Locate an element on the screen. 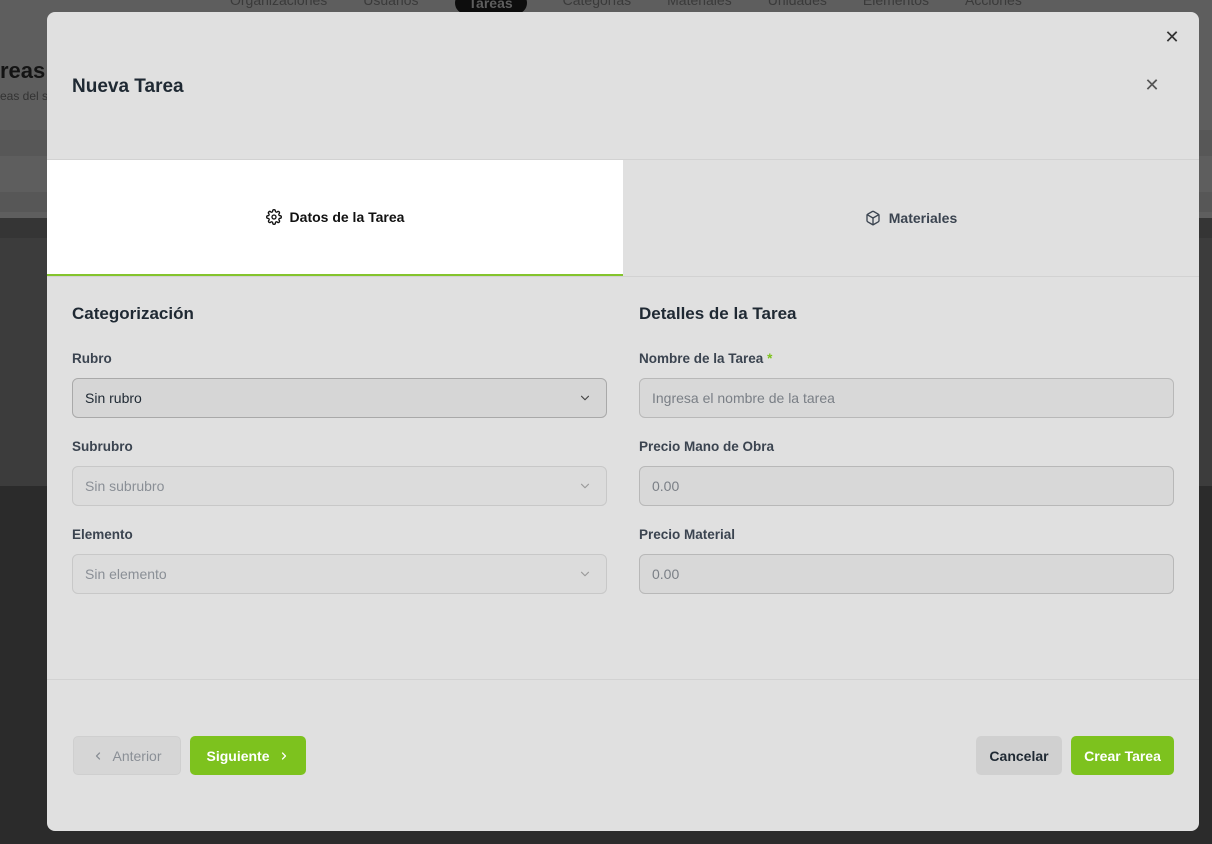  subrubro-select: Sin subrubro is located at coordinates (339, 486).